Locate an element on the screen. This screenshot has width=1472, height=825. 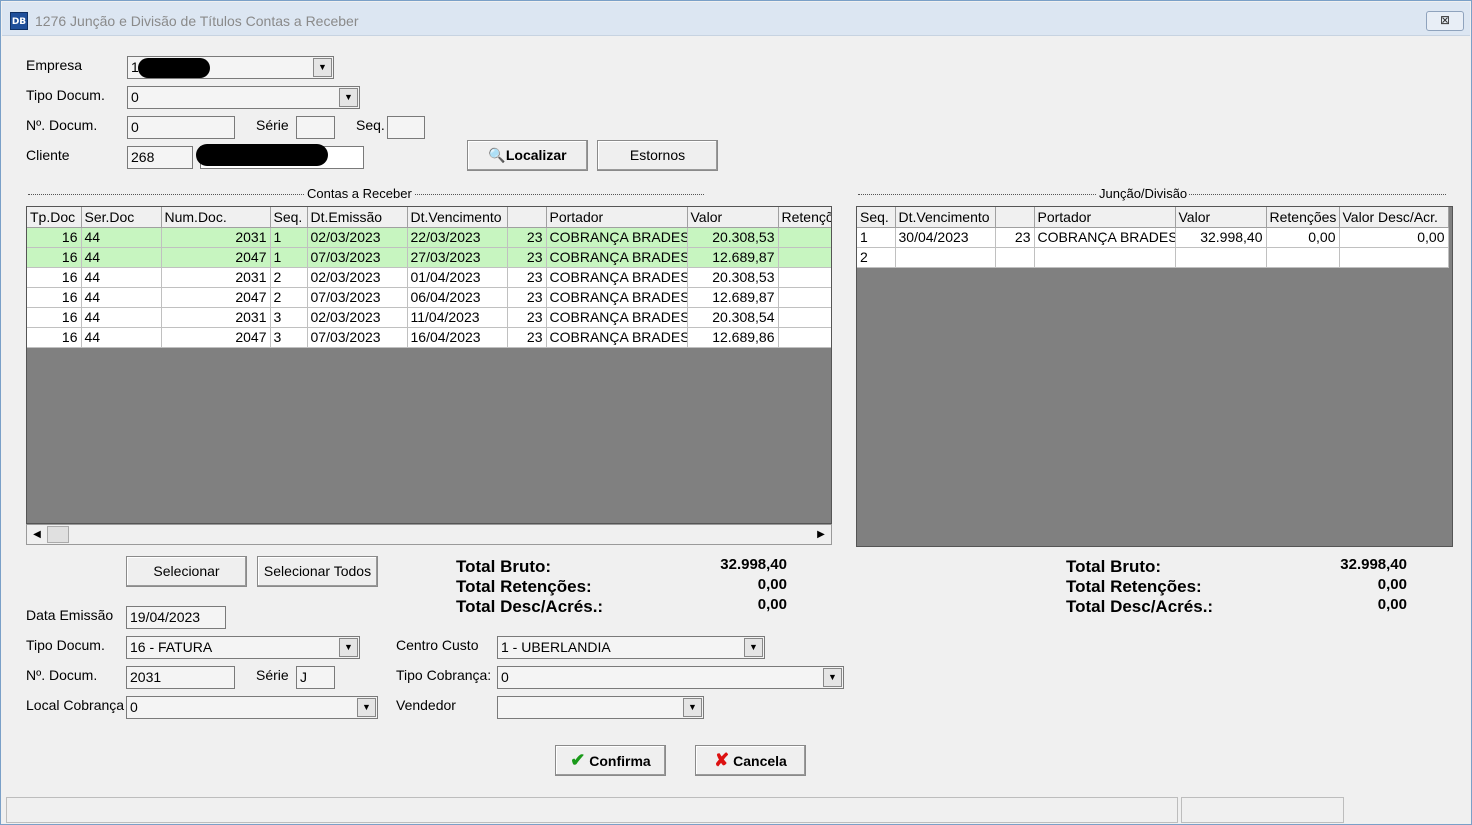
tipo-cobranca-combo: 0 ▼ is located at coordinates (670, 677).